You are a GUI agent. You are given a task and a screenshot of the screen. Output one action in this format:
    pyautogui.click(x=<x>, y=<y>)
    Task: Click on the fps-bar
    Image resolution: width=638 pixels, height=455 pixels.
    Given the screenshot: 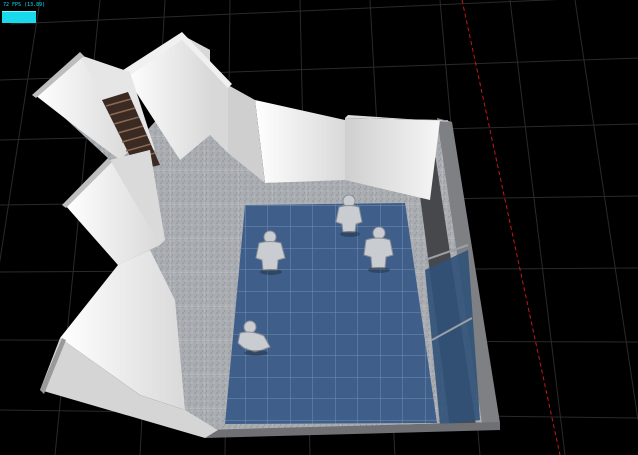 What is the action you would take?
    pyautogui.click(x=19, y=17)
    